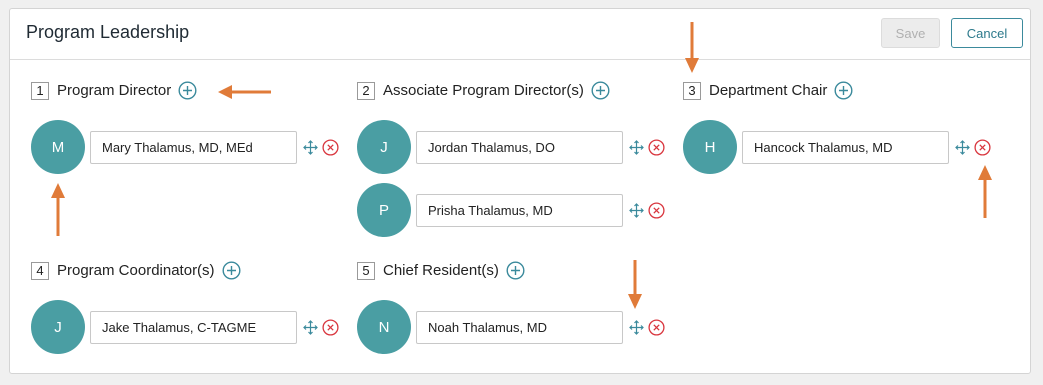  I want to click on member-row: M Mary Thalamus, MD, MEd, so click(185, 147).